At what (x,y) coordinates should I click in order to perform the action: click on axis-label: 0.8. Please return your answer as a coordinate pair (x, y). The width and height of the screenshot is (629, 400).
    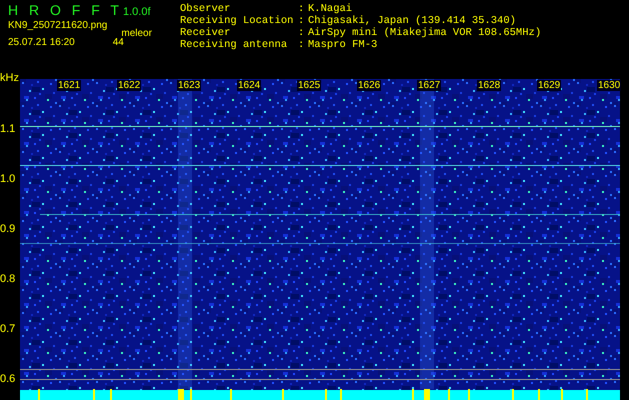
    Looking at the image, I should click on (8, 279).